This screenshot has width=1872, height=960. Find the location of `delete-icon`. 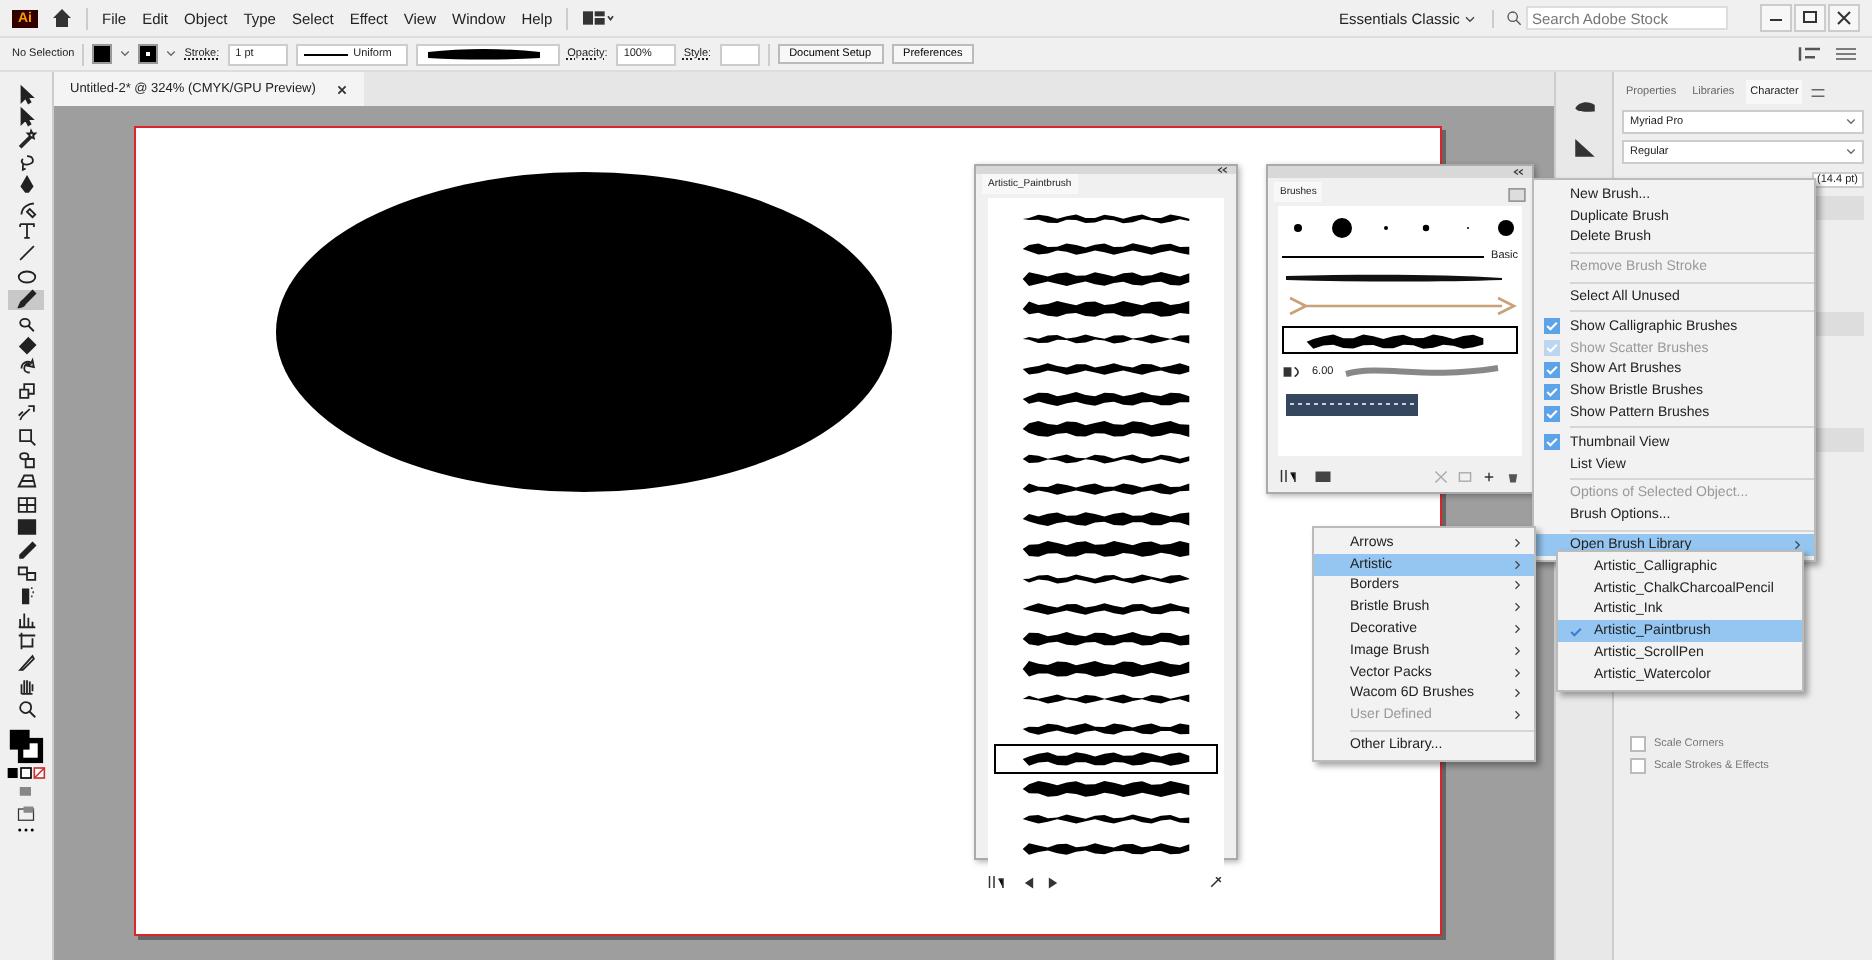

delete-icon is located at coordinates (1513, 476).